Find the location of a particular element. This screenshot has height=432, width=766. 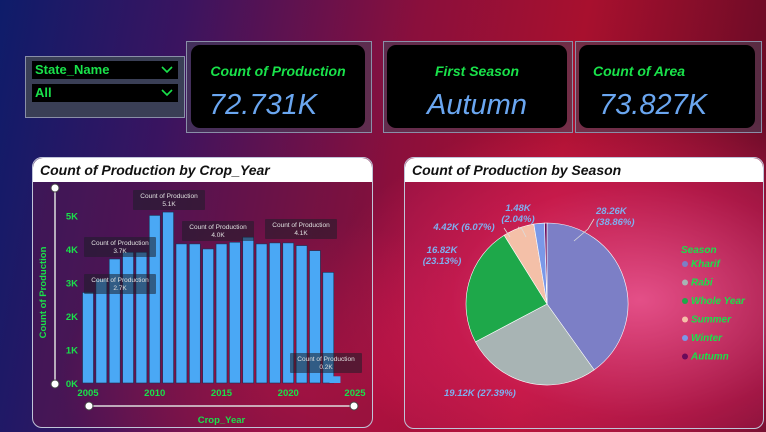

card-value: 73.827K is located at coordinates (653, 105).